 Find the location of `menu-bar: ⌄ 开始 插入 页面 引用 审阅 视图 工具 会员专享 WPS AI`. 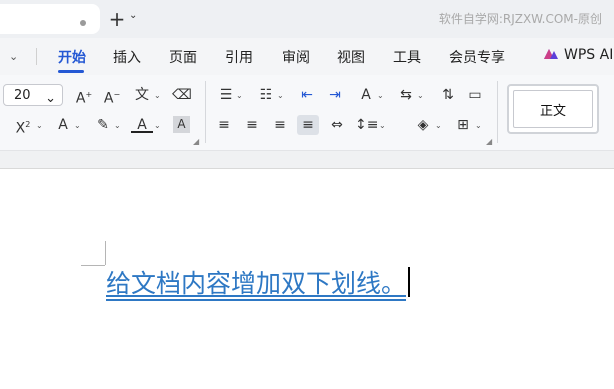

menu-bar: ⌄ 开始 插入 页面 引用 审阅 视图 工具 会员专享 WPS AI is located at coordinates (307, 56).